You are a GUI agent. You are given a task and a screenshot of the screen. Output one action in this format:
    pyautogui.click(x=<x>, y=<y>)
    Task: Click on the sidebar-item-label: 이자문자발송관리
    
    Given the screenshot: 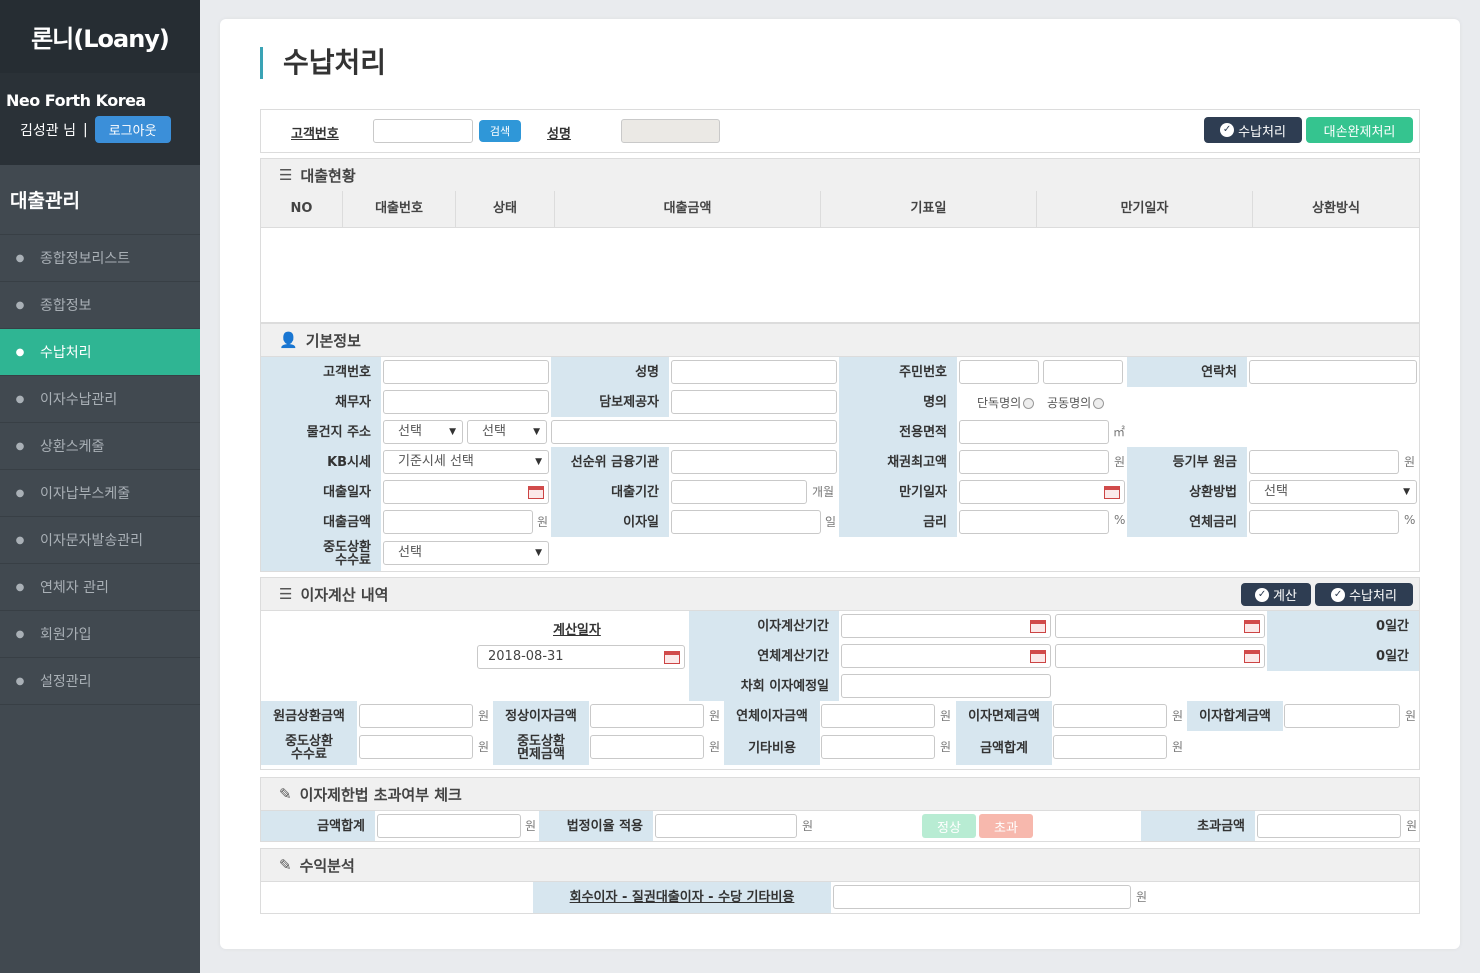 What is the action you would take?
    pyautogui.click(x=92, y=541)
    